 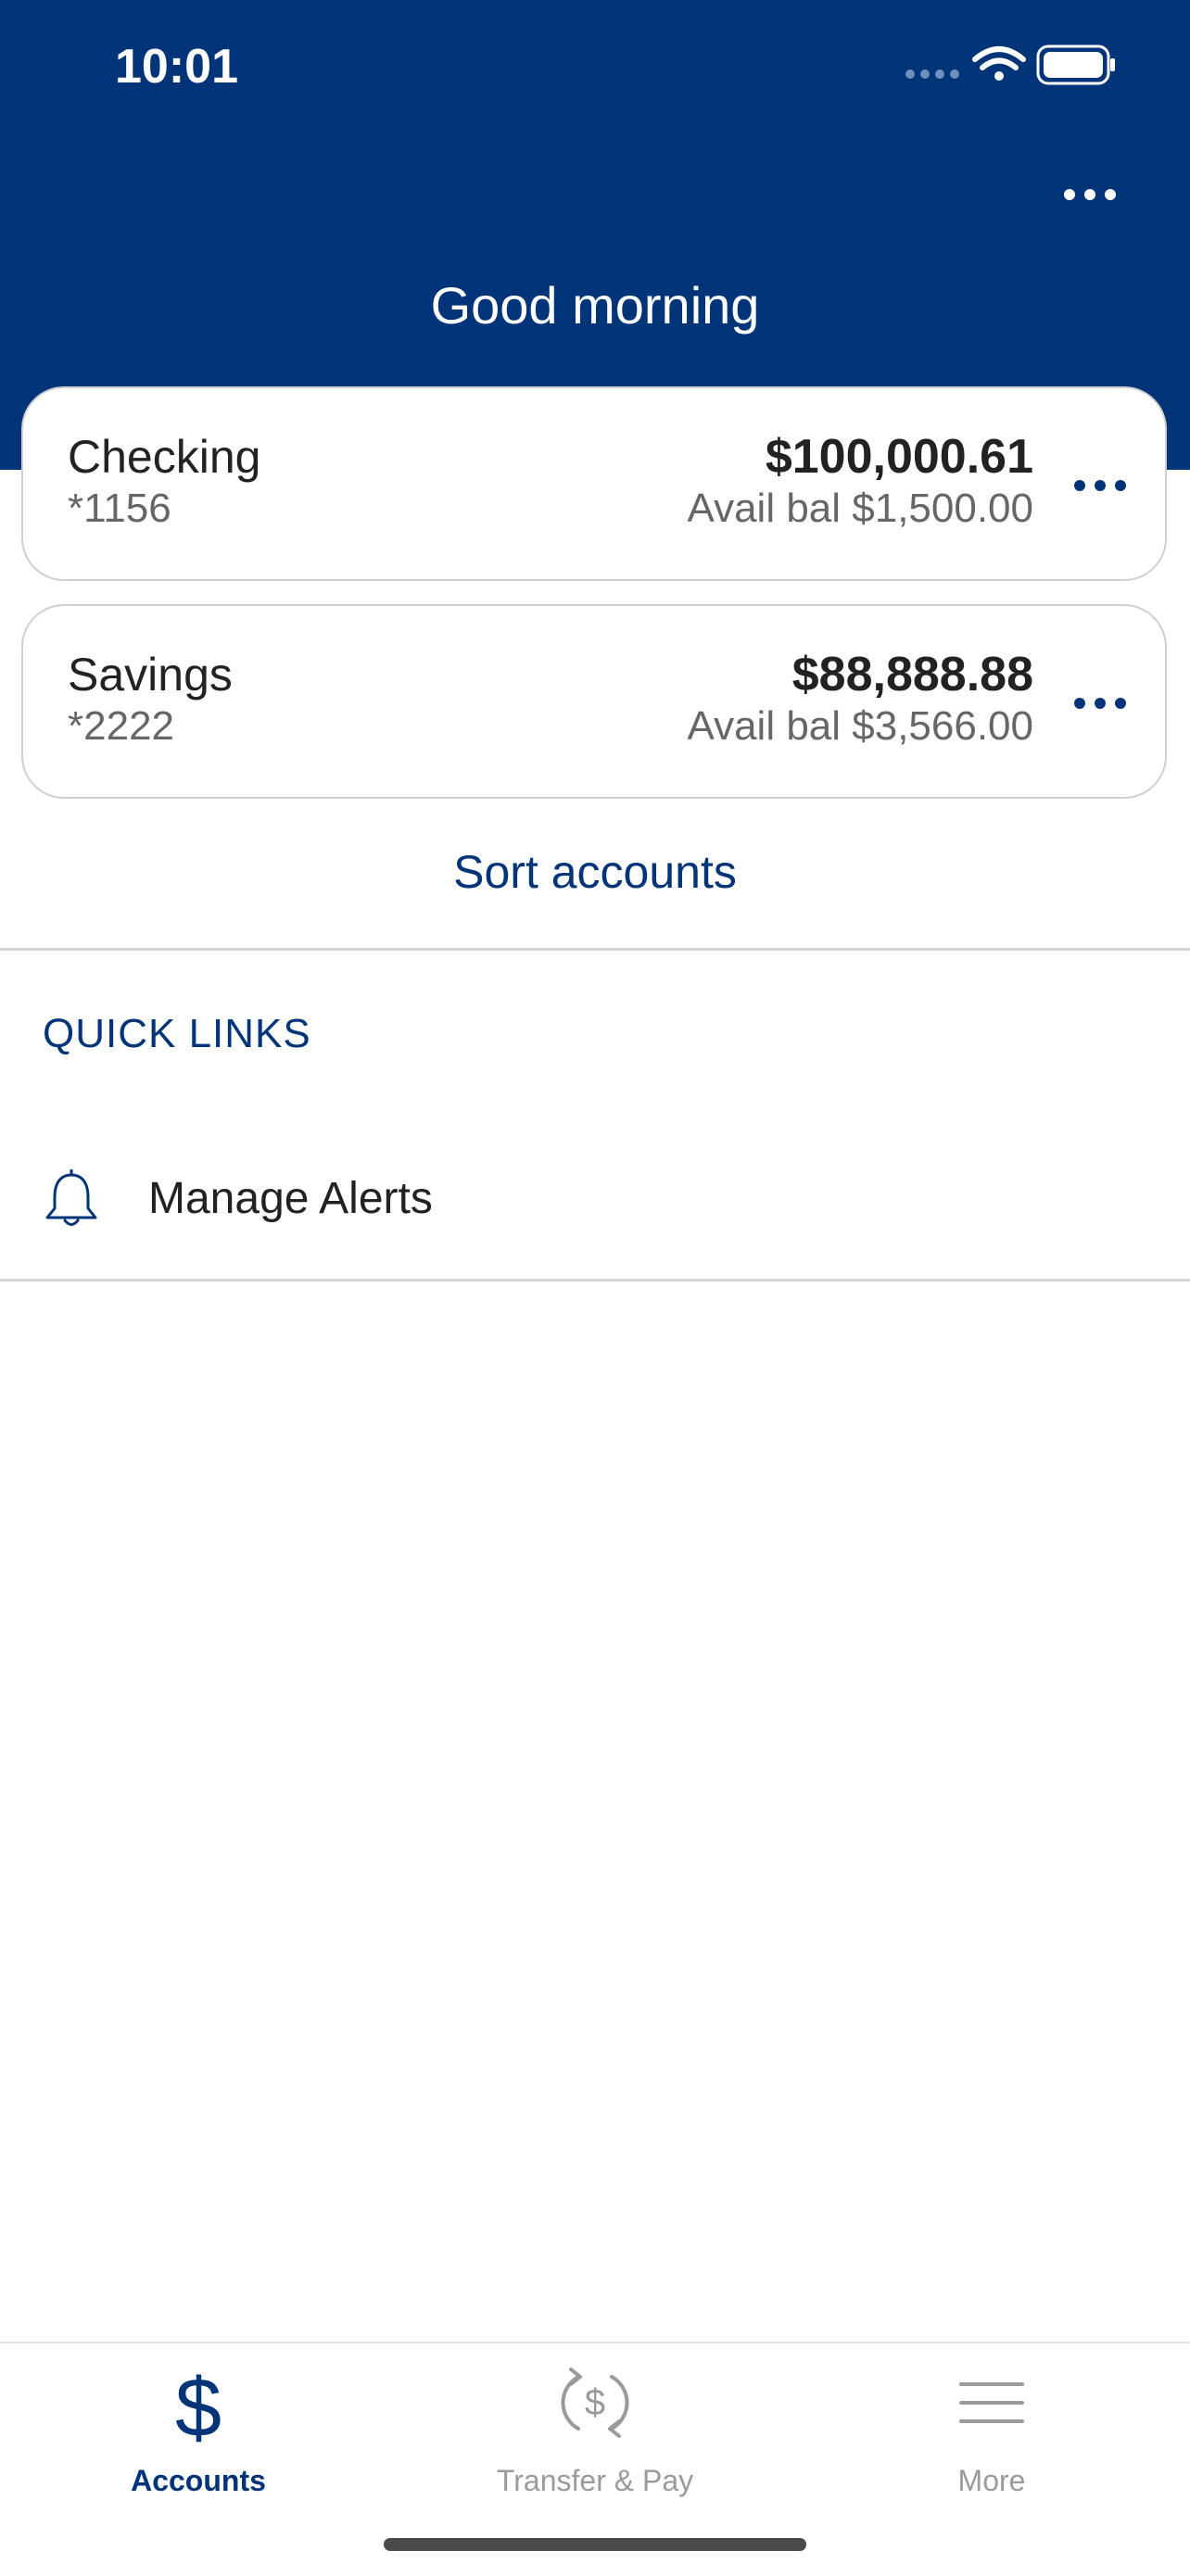 I want to click on tab-label: Transfer & Pay, so click(x=595, y=2480).